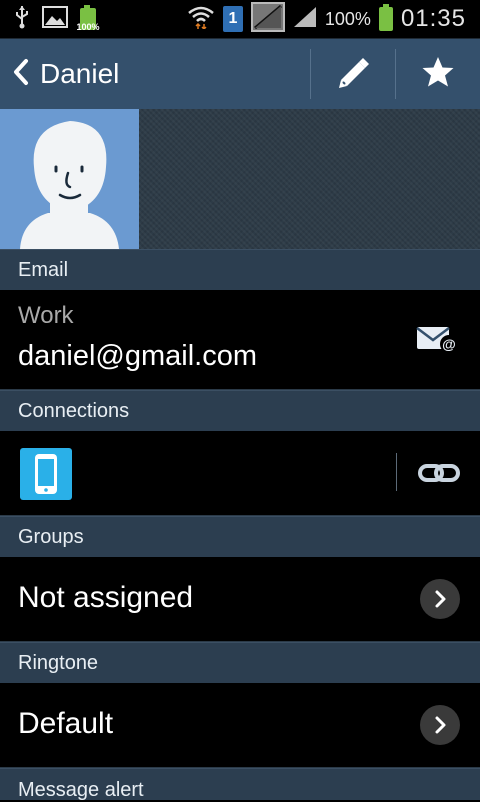 This screenshot has width=480, height=802. Describe the element at coordinates (240, 784) in the screenshot. I see `message-alert-section-header: Message alert` at that location.